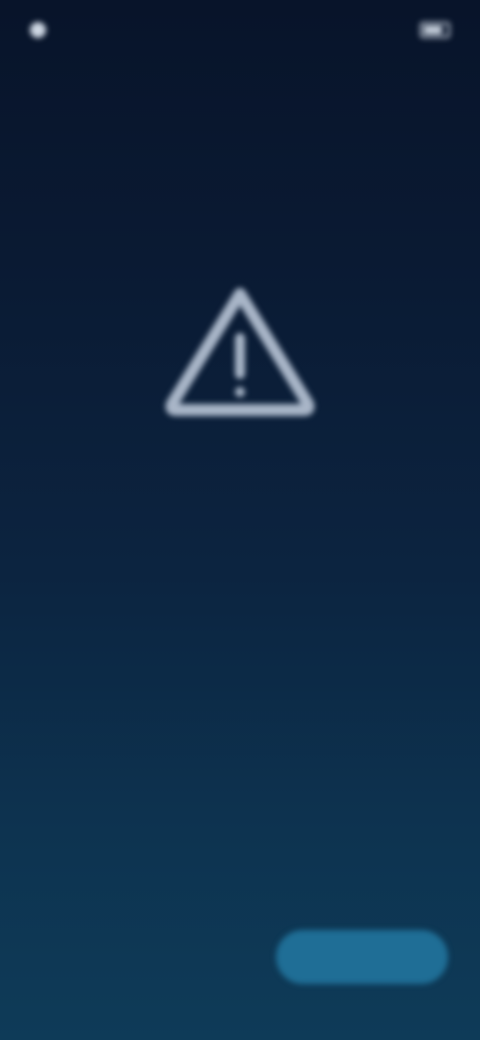 This screenshot has width=480, height=1040. I want to click on warning-triangle-icon, so click(240, 352).